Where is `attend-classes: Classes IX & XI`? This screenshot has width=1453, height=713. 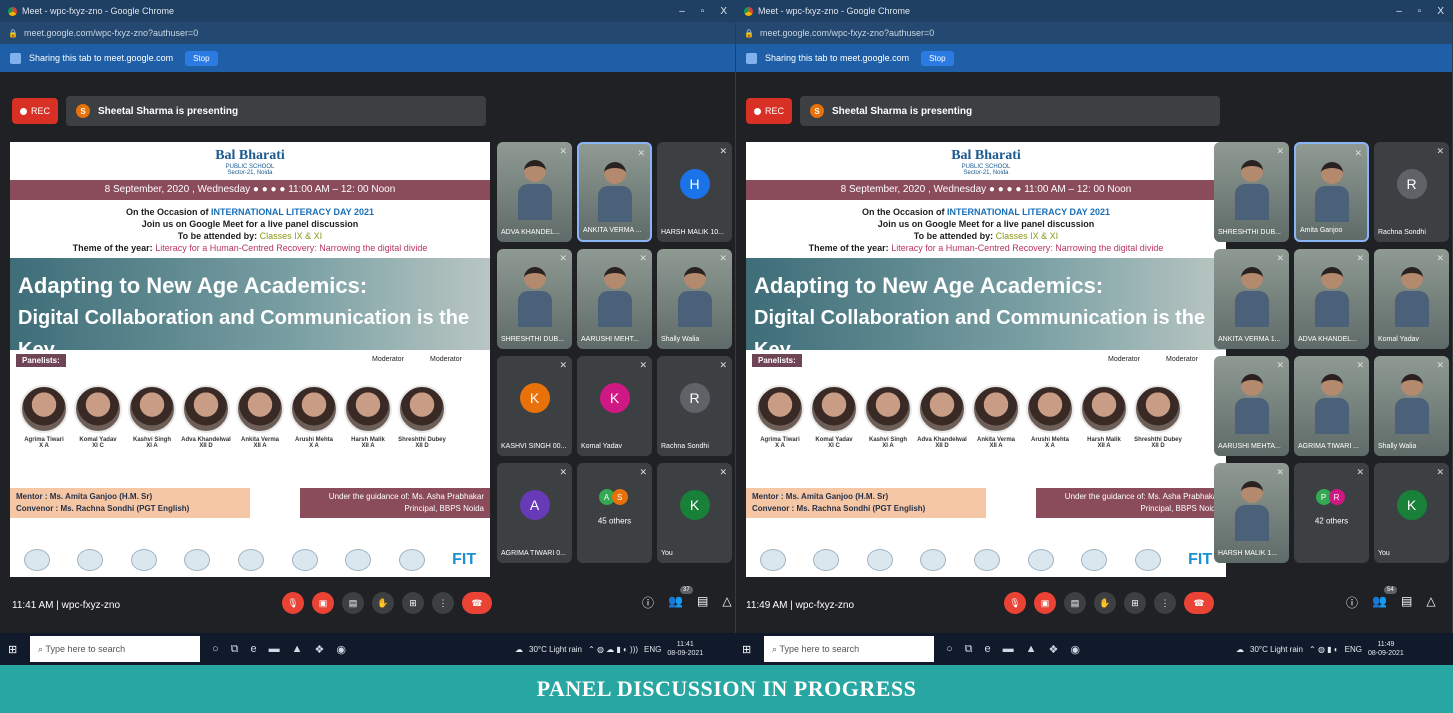
attend-classes: Classes IX & XI is located at coordinates (1027, 236).